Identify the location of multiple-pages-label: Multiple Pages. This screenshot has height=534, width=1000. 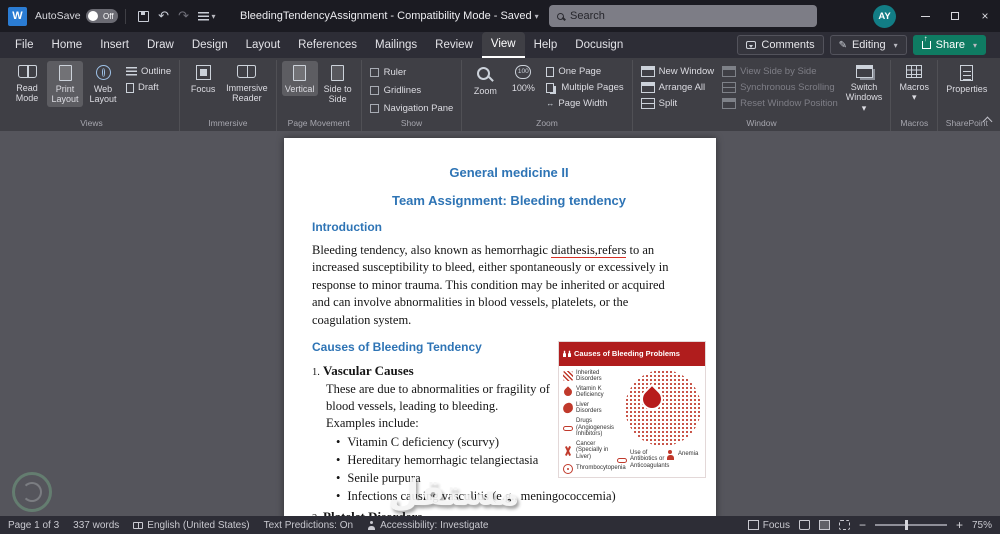
(592, 87).